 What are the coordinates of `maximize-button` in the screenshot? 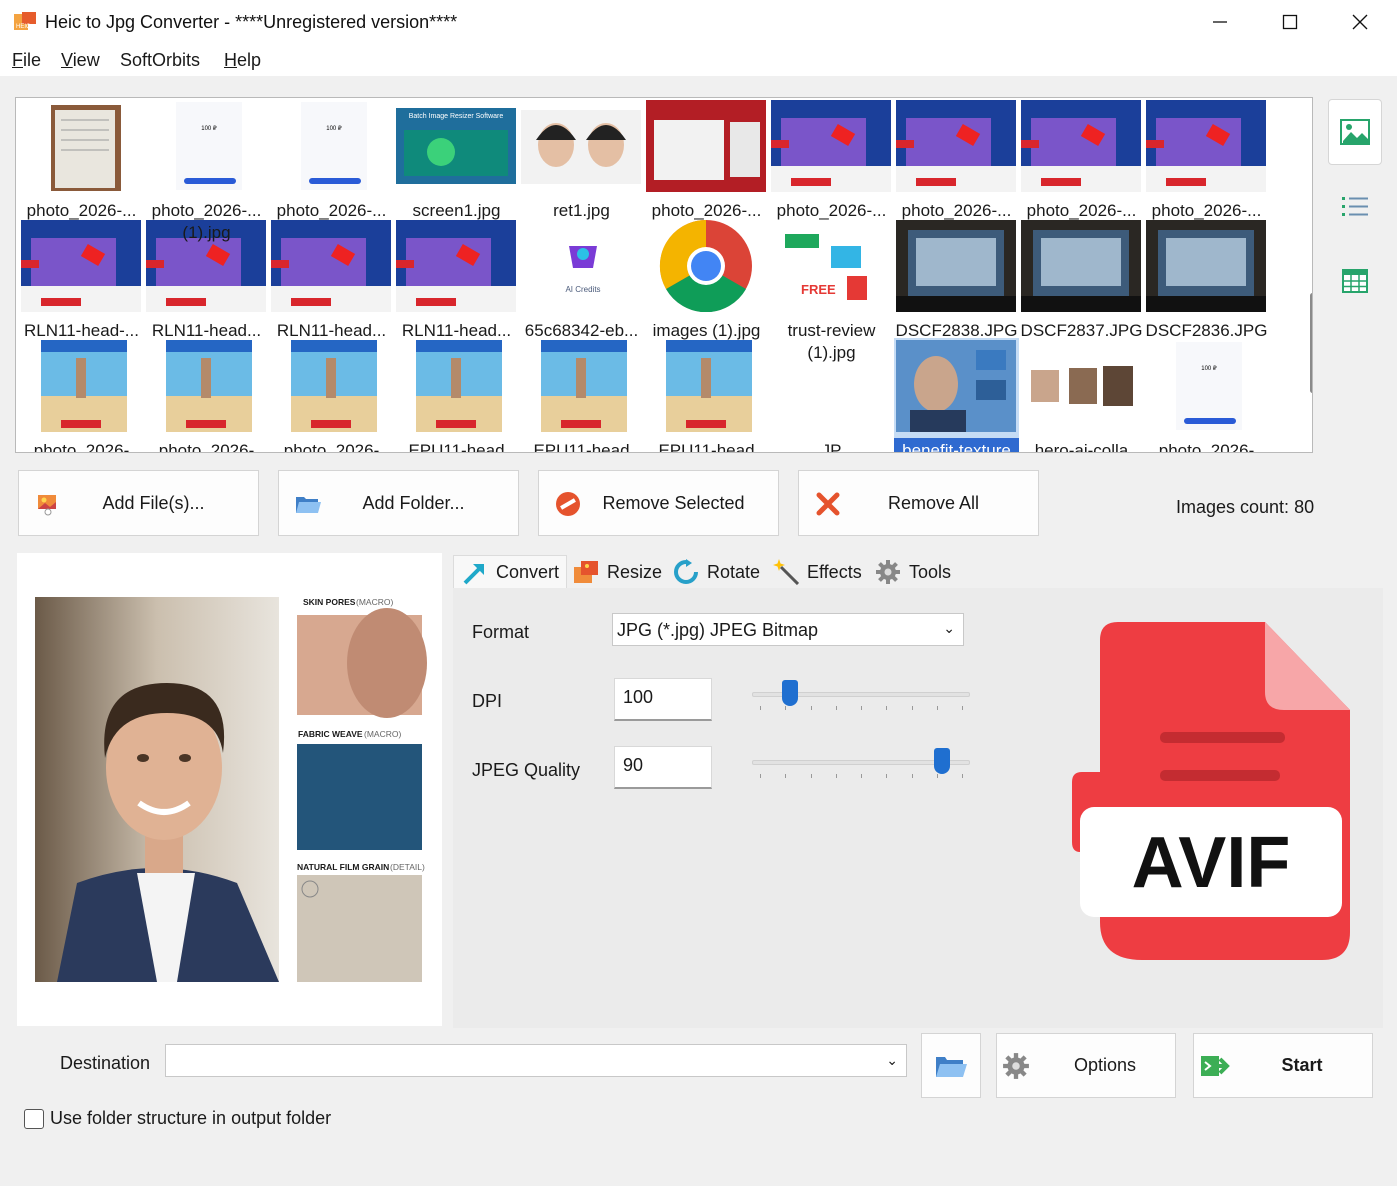 It's located at (1290, 22).